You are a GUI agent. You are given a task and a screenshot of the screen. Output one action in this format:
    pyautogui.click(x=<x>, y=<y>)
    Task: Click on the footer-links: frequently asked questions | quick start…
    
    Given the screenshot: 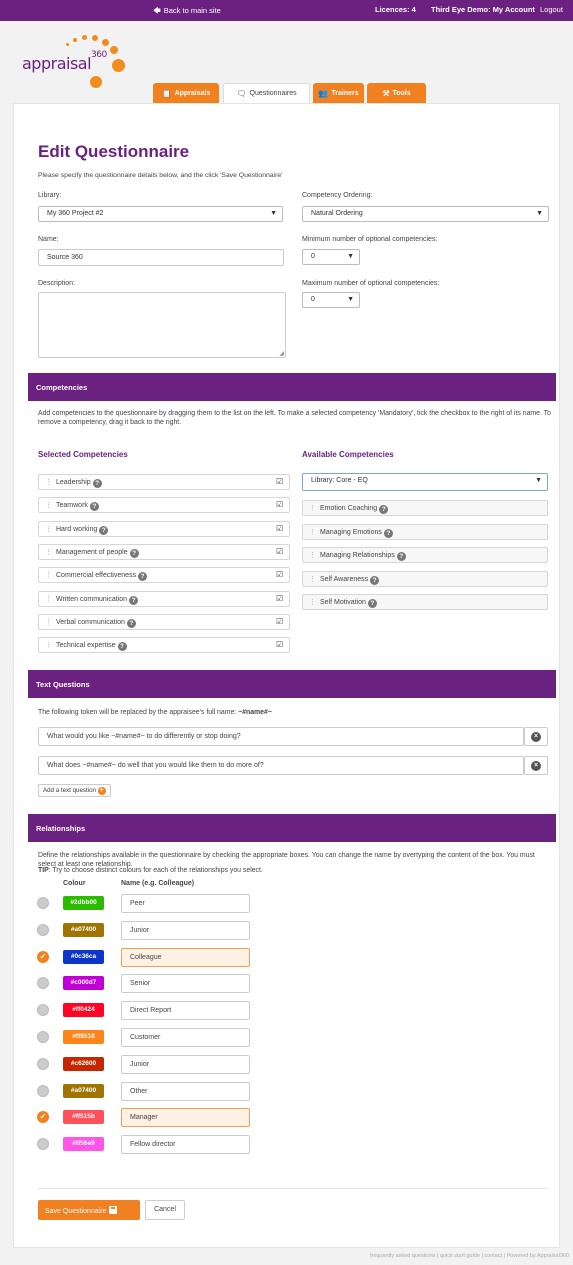 What is the action you would take?
    pyautogui.click(x=469, y=1256)
    